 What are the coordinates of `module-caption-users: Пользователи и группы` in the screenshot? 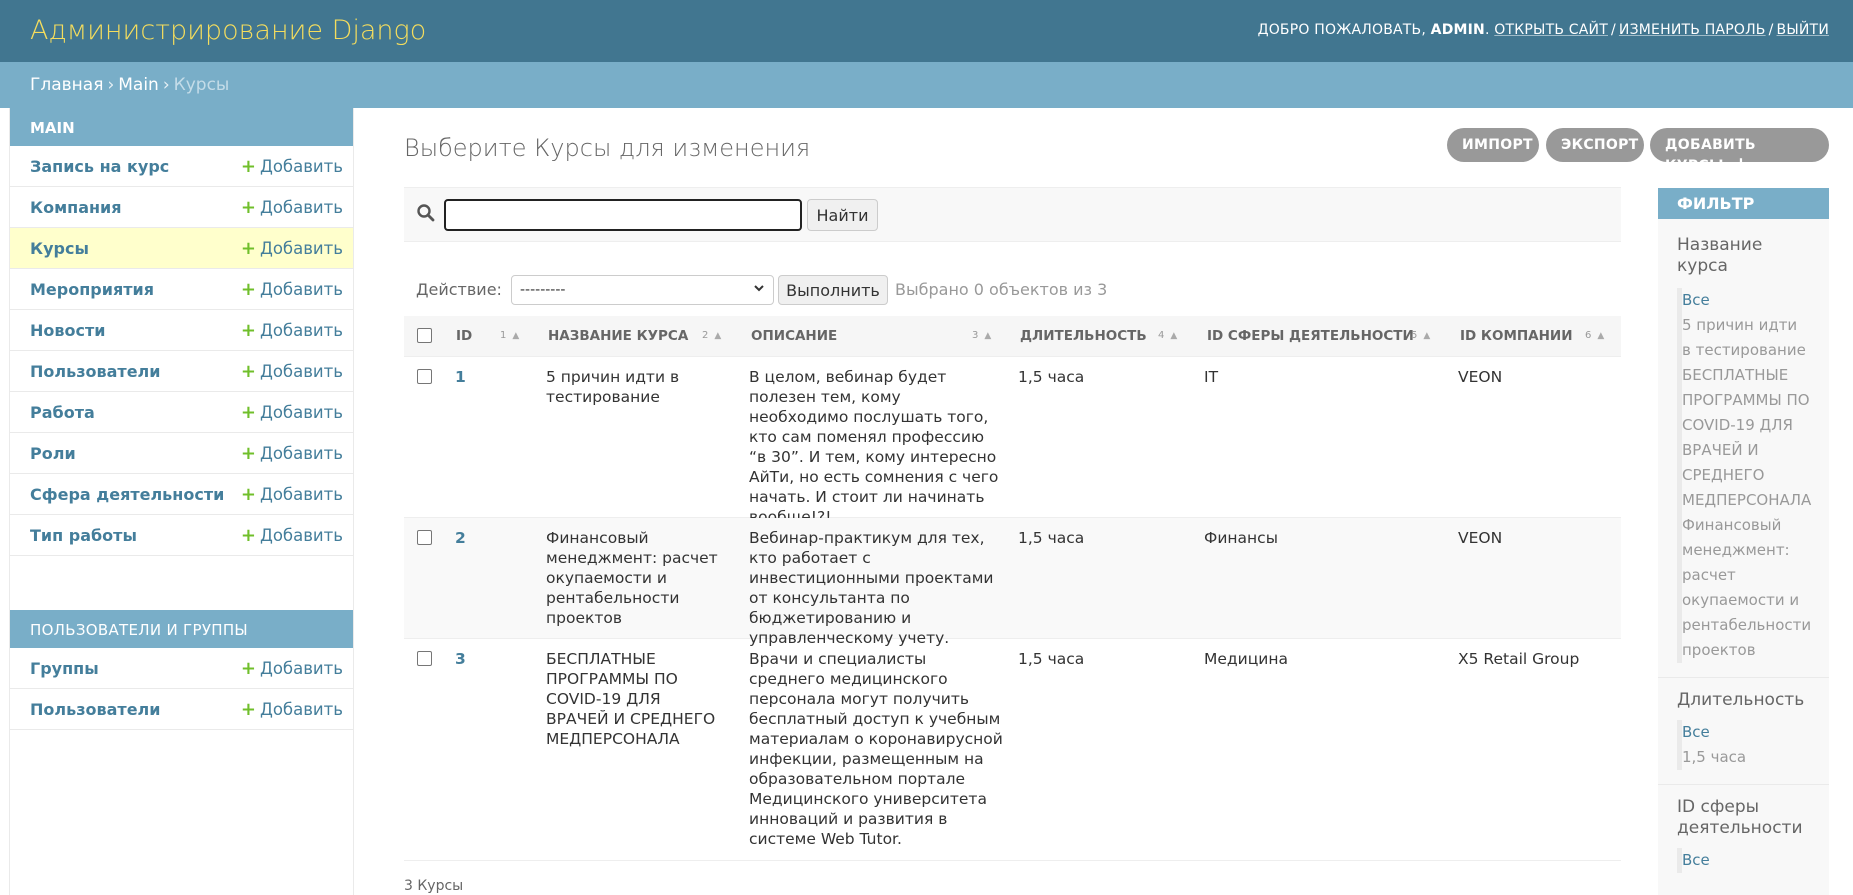 It's located at (181, 629).